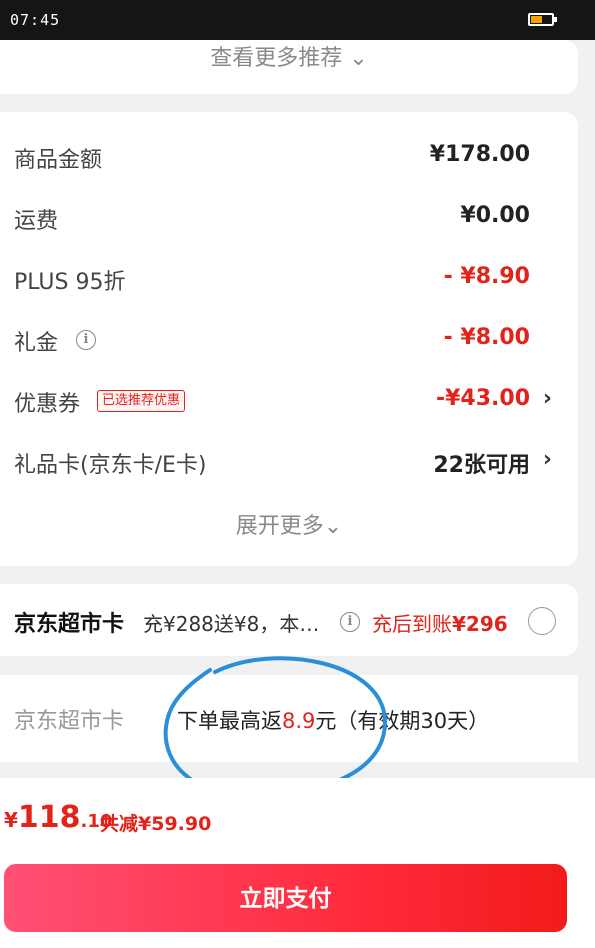 Image resolution: width=595 pixels, height=948 pixels. Describe the element at coordinates (70, 282) in the screenshot. I see `row-label: PLUS 95折` at that location.